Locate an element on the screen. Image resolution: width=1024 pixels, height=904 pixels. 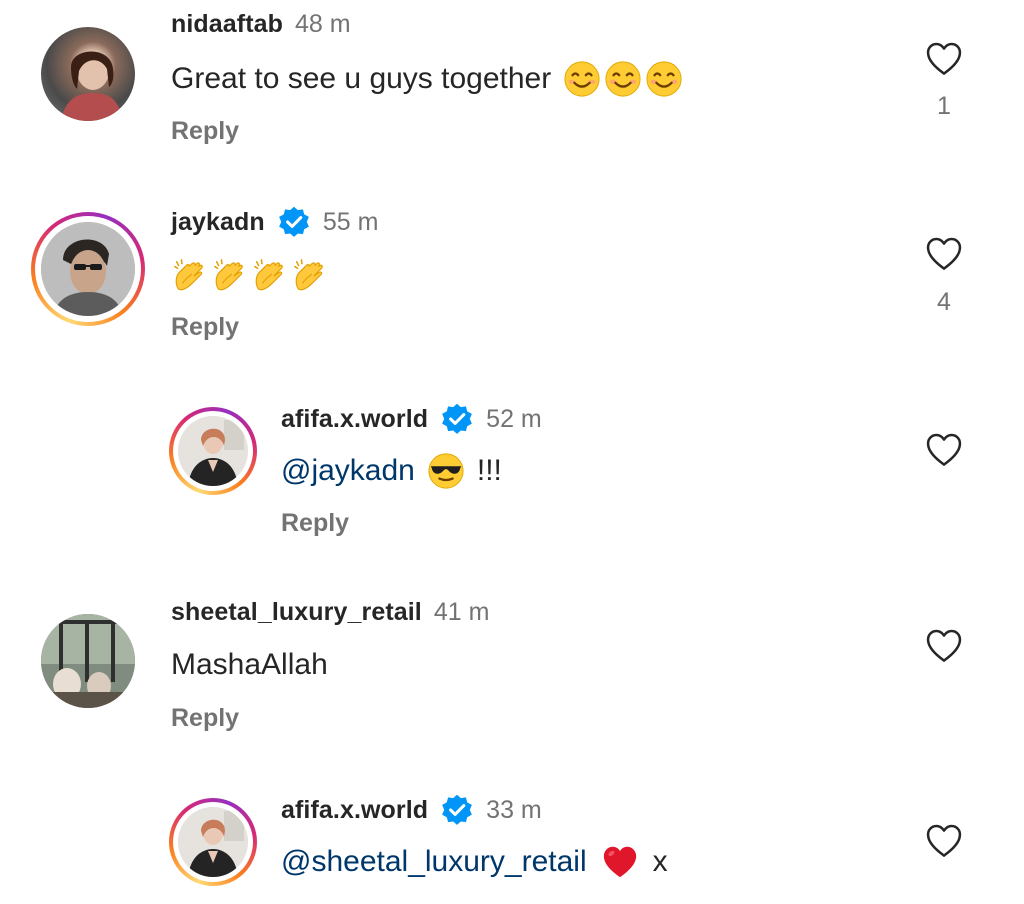
comment-text: @sheetal_luxury_retail x is located at coordinates (474, 862).